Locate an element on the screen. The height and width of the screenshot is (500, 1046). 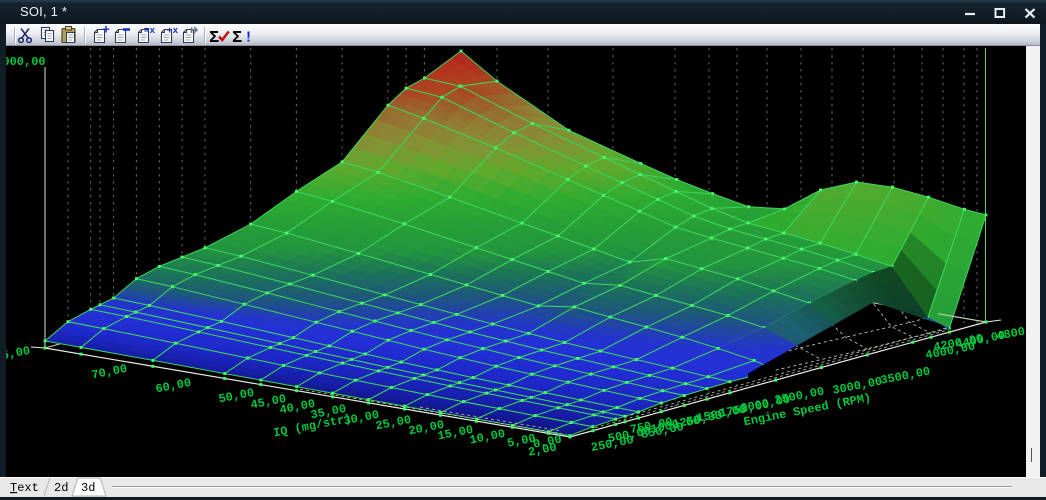
svg-text: Text is located at coordinates (24, 488).